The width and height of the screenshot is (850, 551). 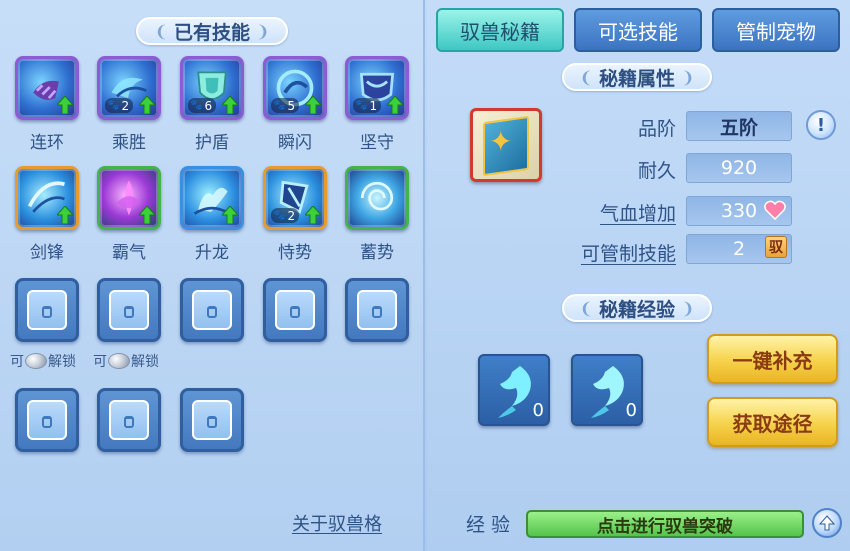 What do you see at coordinates (656, 171) in the screenshot?
I see `attr-label-durability: 耐久` at bounding box center [656, 171].